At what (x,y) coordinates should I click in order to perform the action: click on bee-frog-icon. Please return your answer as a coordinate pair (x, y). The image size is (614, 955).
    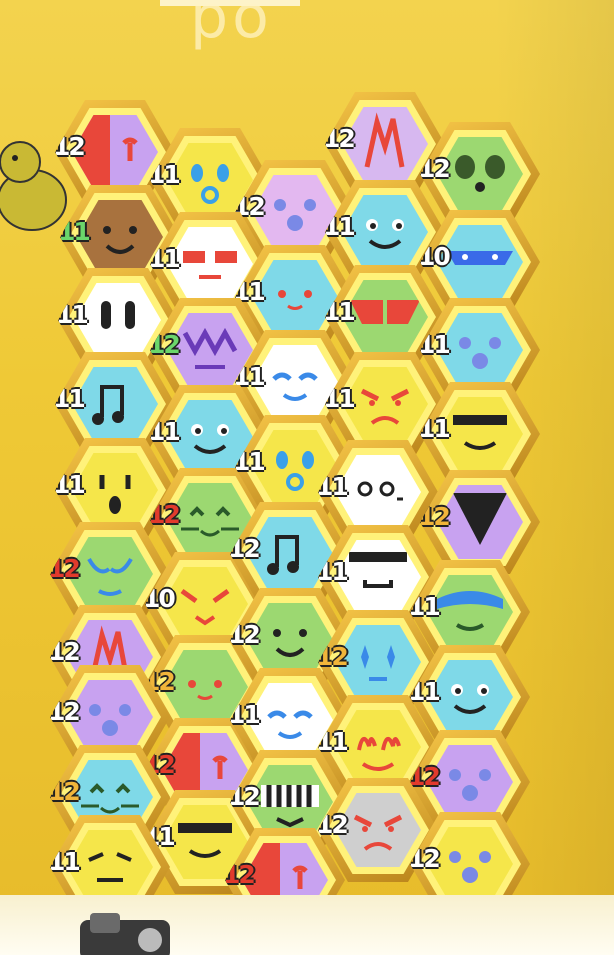
    Looking at the image, I should click on (470, 612).